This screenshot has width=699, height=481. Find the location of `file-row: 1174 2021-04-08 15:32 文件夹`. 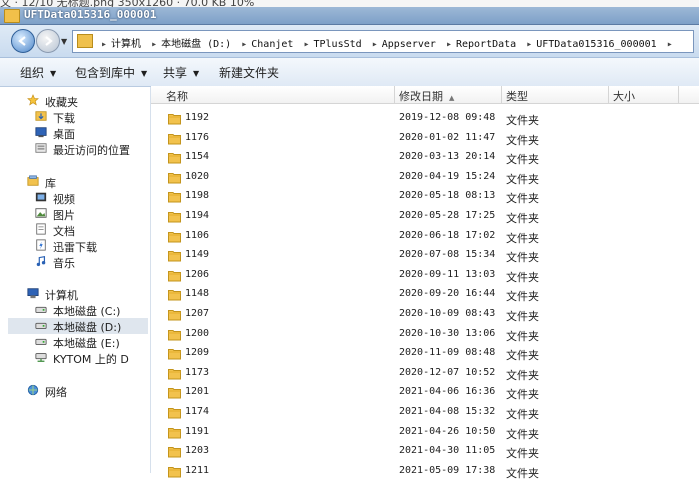

file-row: 1174 2021-04-08 15:32 文件夹 is located at coordinates (425, 412).